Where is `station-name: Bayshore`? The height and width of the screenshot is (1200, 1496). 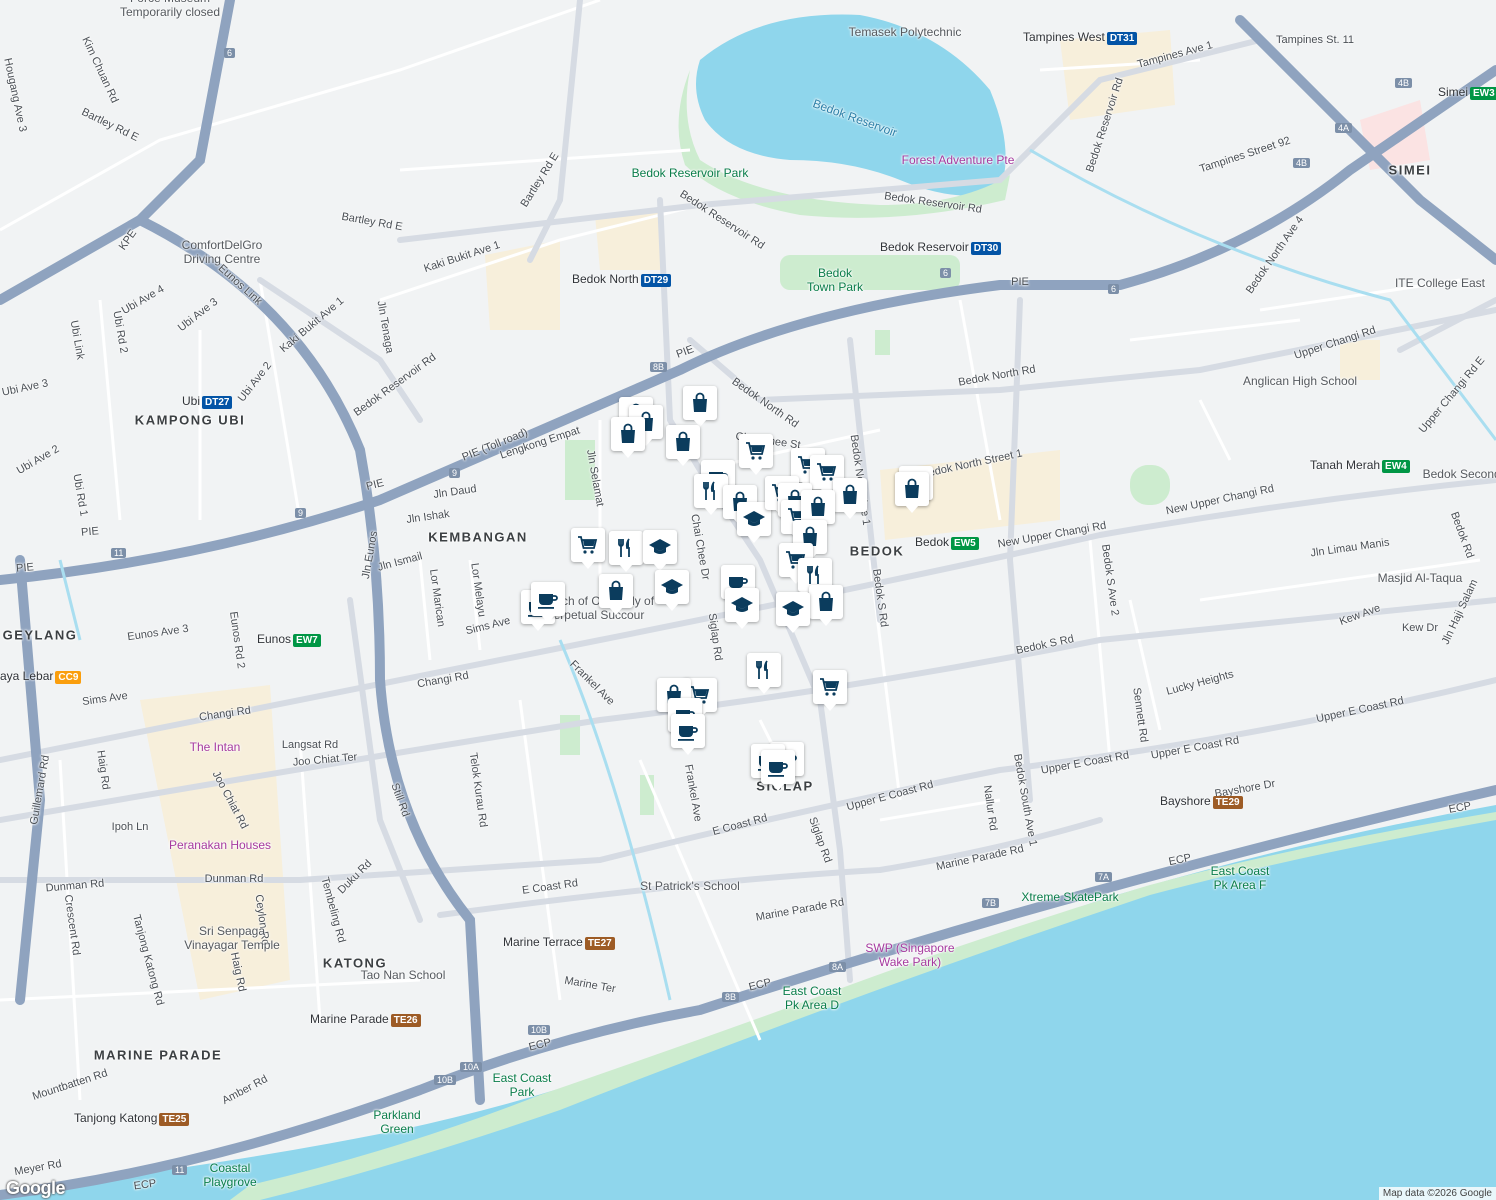
station-name: Bayshore is located at coordinates (1185, 801).